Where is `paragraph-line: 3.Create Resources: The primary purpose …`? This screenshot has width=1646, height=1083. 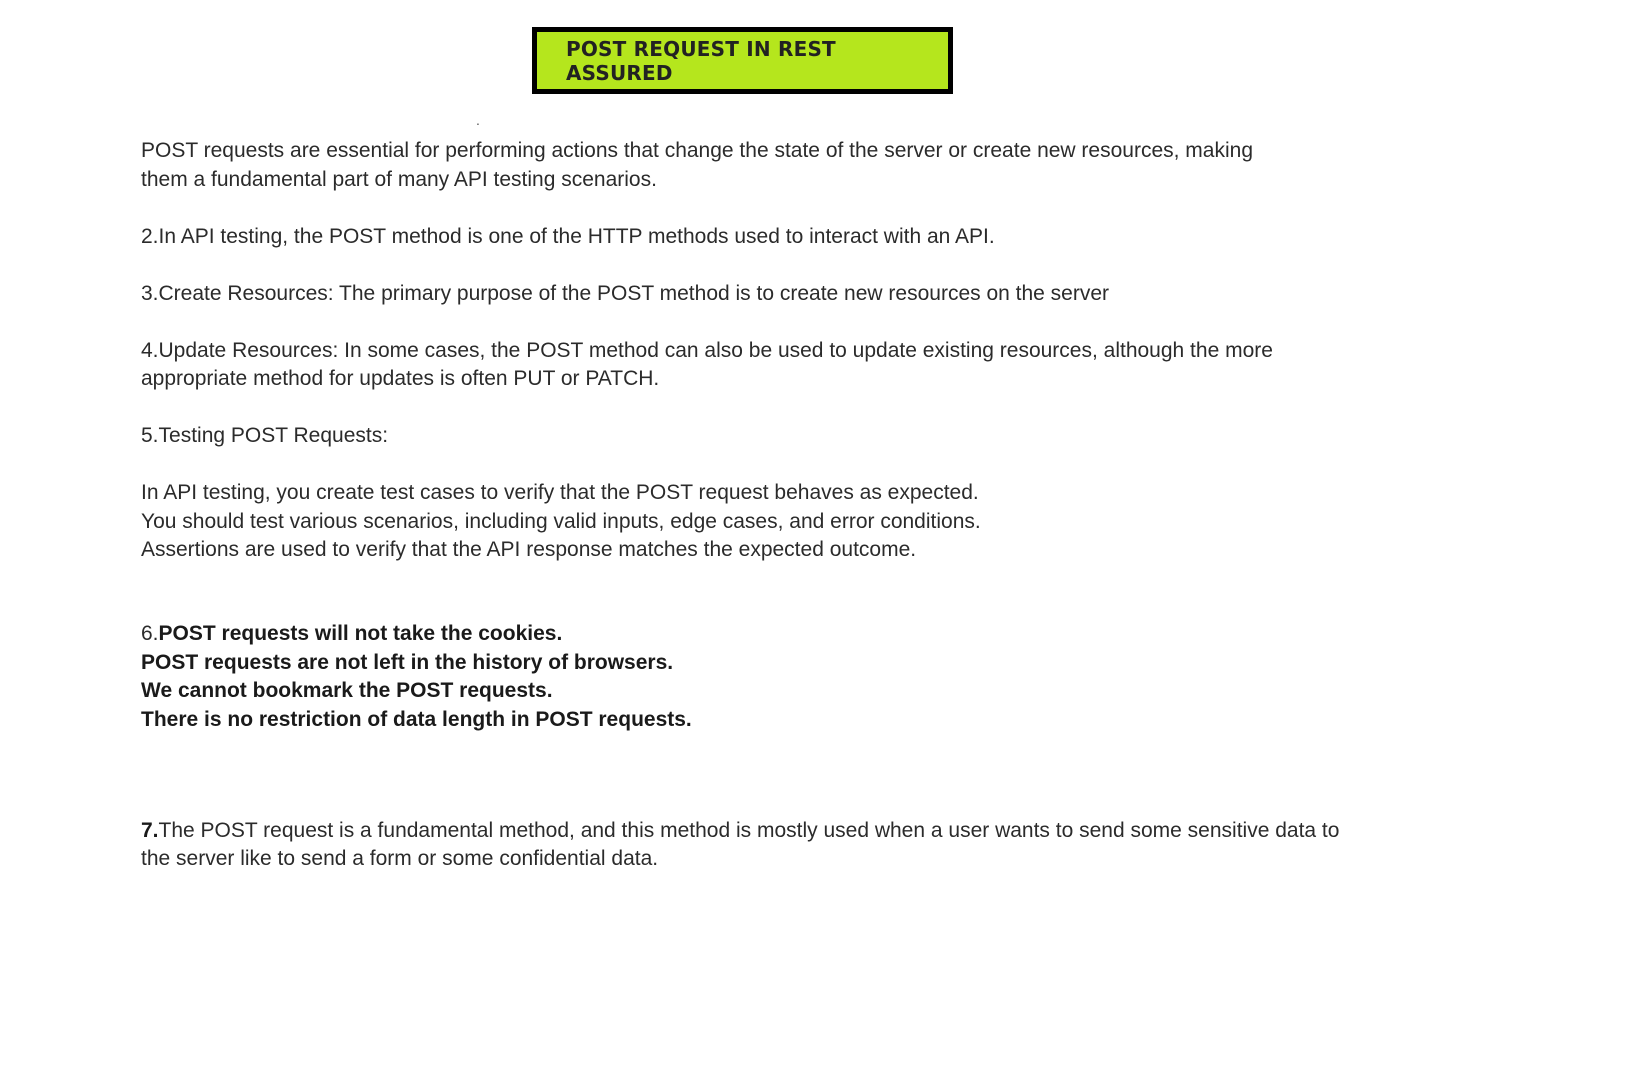
paragraph-line: 3.Create Resources: The primary purpose … is located at coordinates (625, 293).